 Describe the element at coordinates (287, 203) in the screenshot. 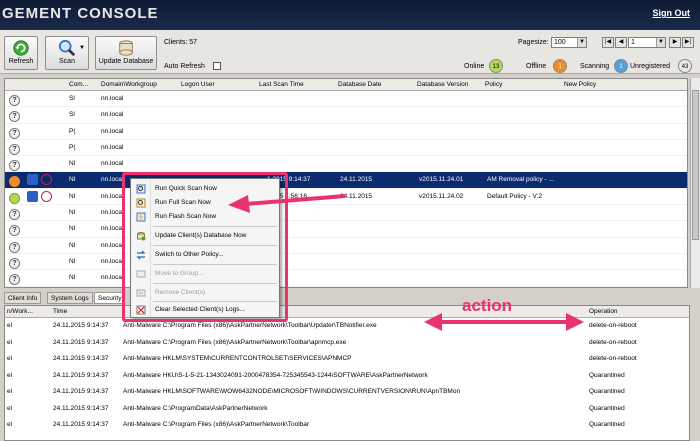

I see `arrow-to-full-scan` at that location.